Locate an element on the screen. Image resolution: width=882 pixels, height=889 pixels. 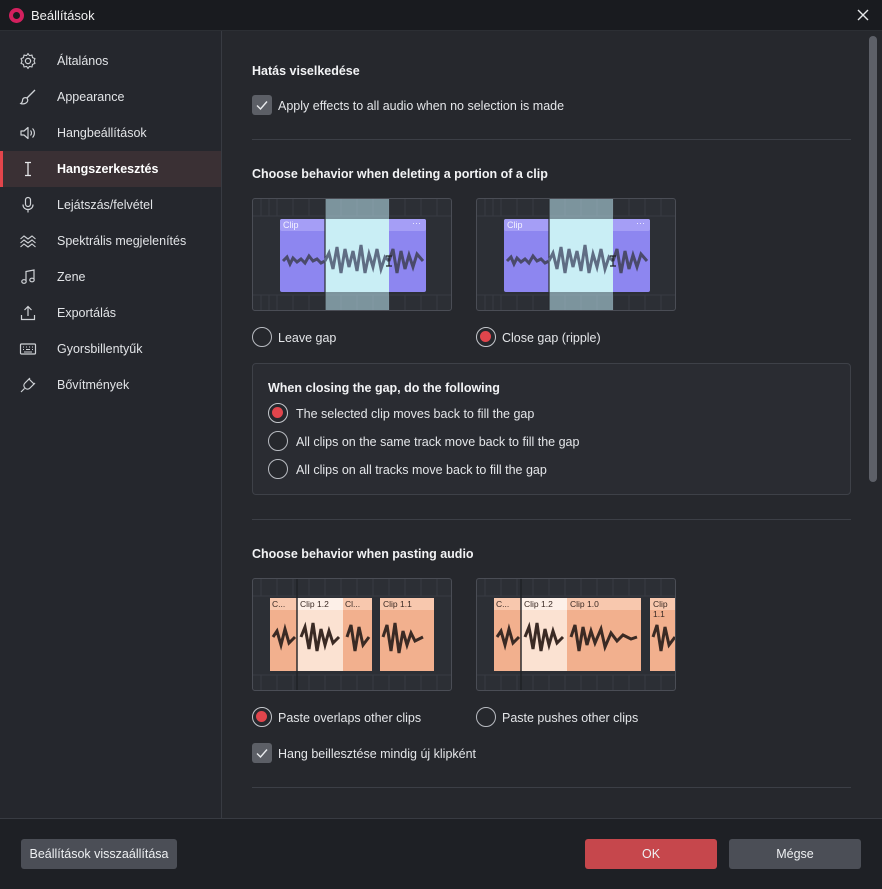
paste-overlap-radio is located at coordinates (262, 717).